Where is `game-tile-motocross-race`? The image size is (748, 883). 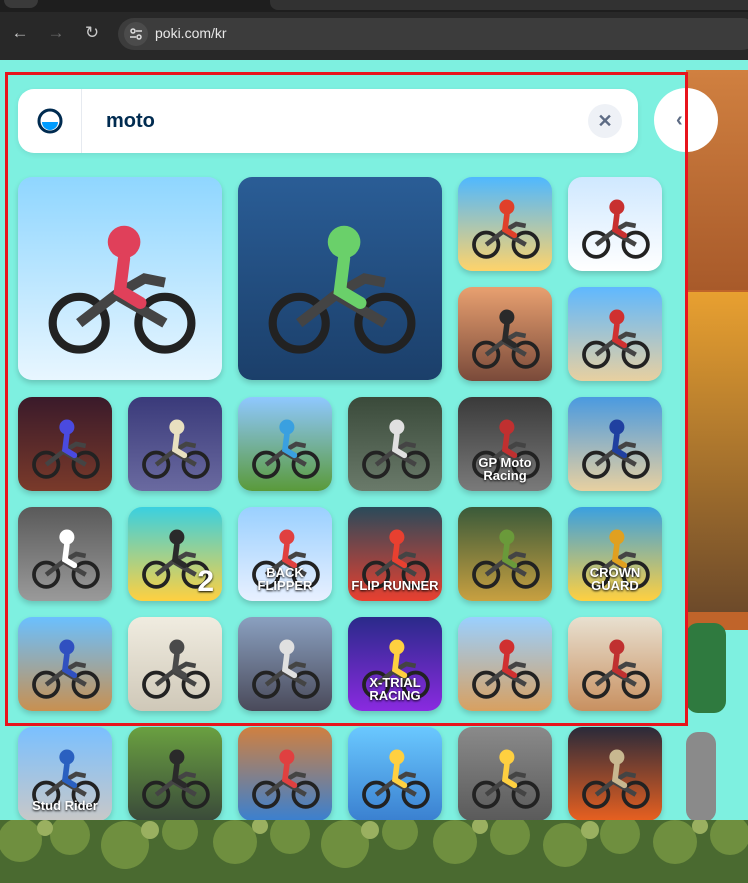
game-tile-motocross-race is located at coordinates (615, 664).